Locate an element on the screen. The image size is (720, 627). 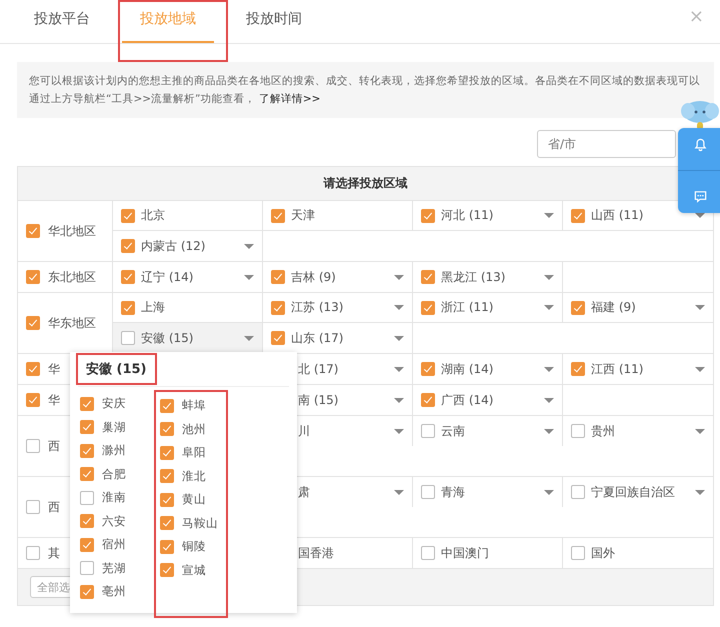
city-label: 淮南 is located at coordinates (114, 498).